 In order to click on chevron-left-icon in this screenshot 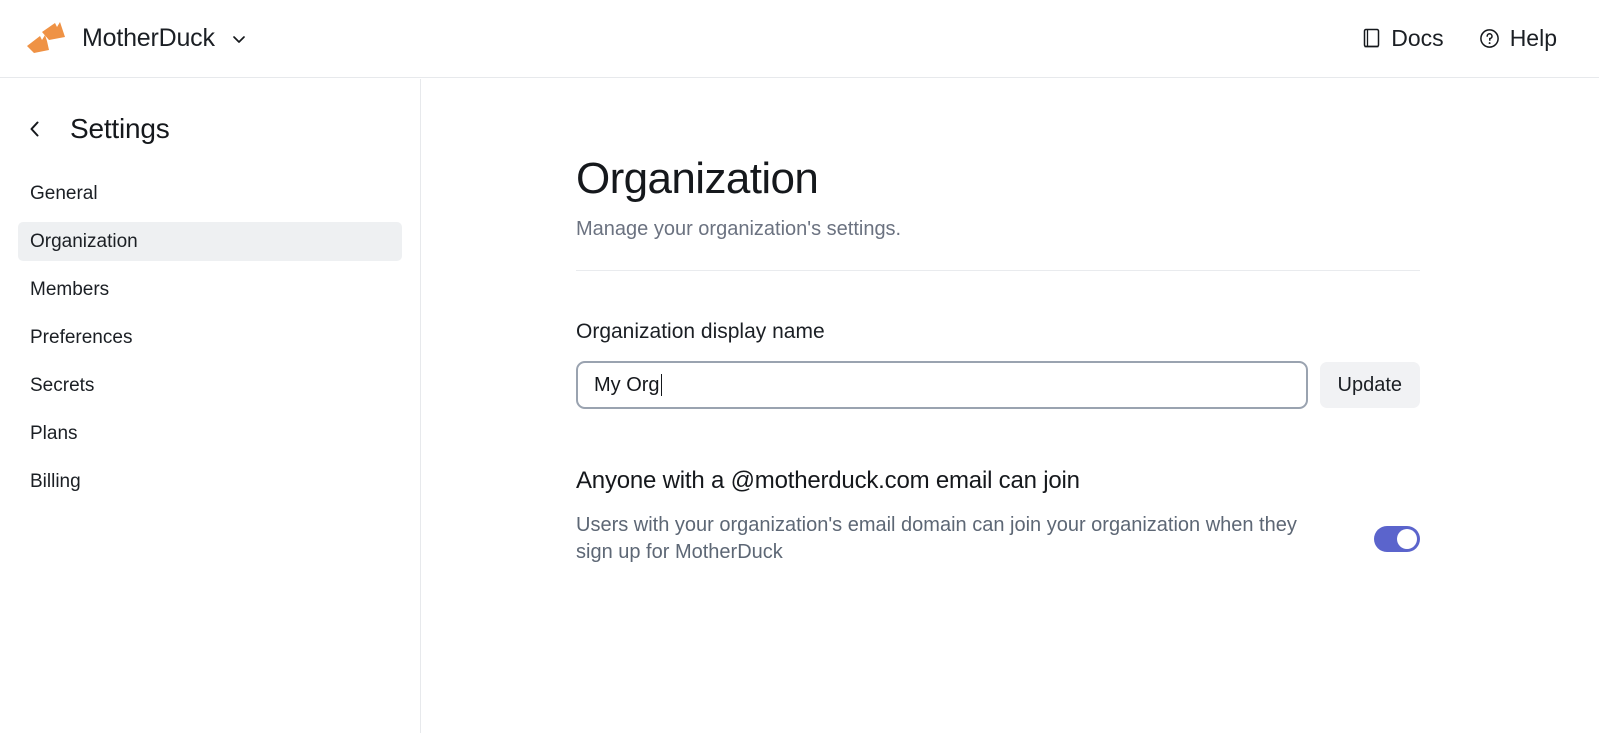, I will do `click(35, 129)`.